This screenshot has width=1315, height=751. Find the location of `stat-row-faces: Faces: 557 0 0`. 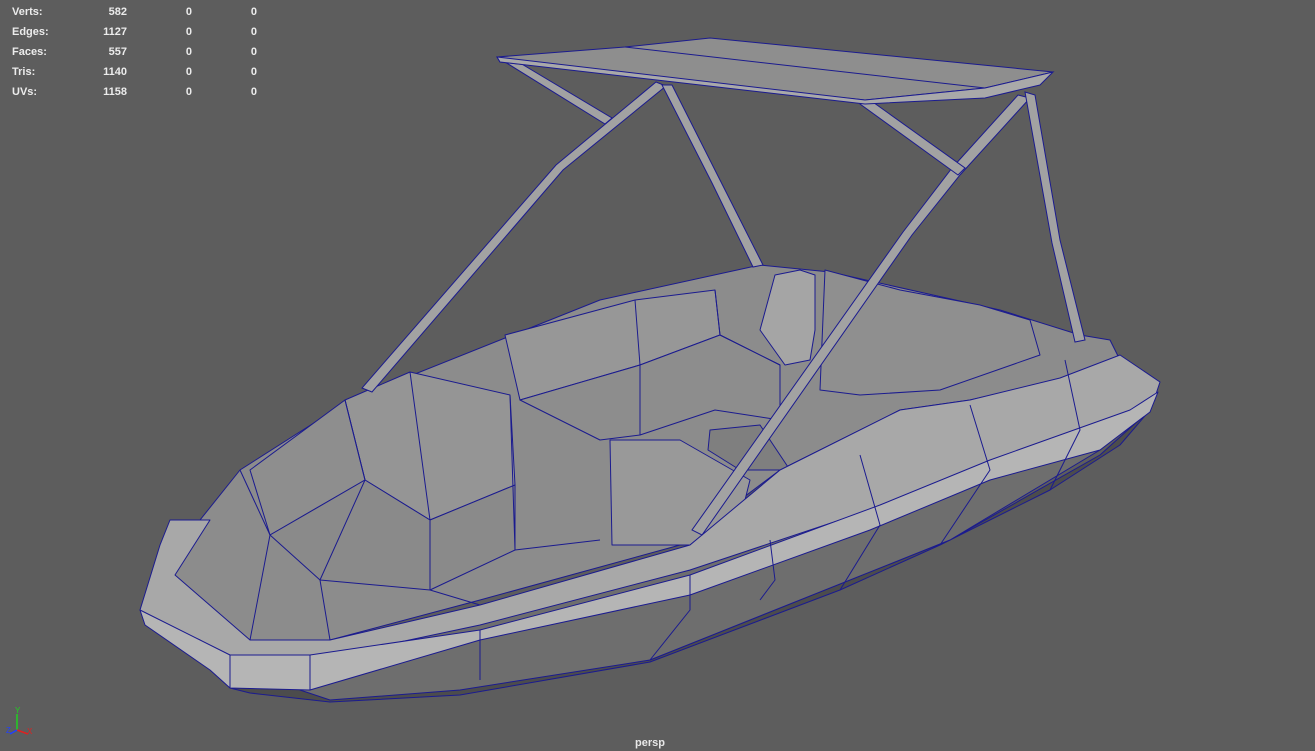

stat-row-faces: Faces: 557 0 0 is located at coordinates (134, 52).